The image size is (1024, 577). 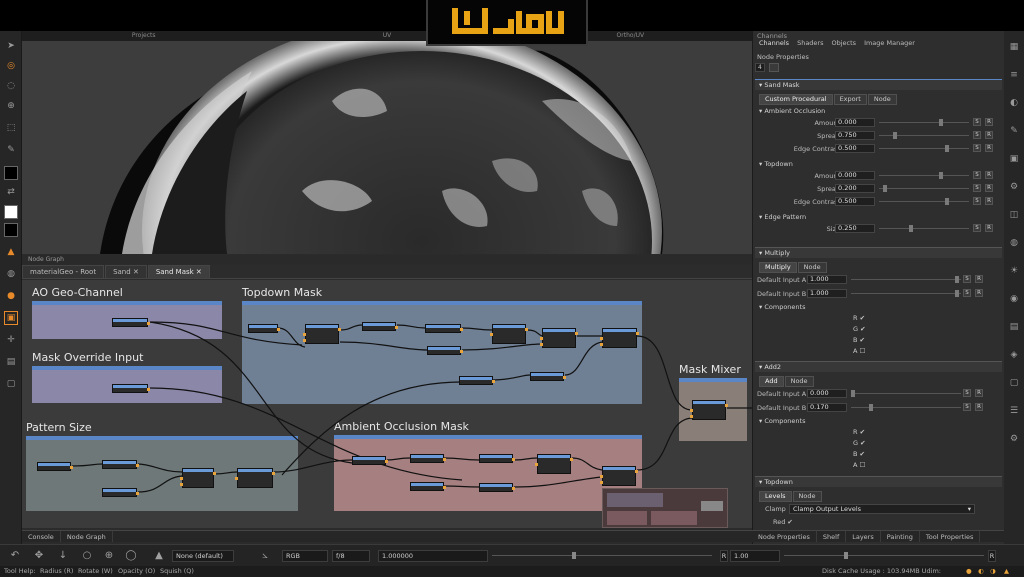 What do you see at coordinates (792, 111) in the screenshot?
I see `group-ambient-occlusion: ▾ Ambient Occlusion` at bounding box center [792, 111].